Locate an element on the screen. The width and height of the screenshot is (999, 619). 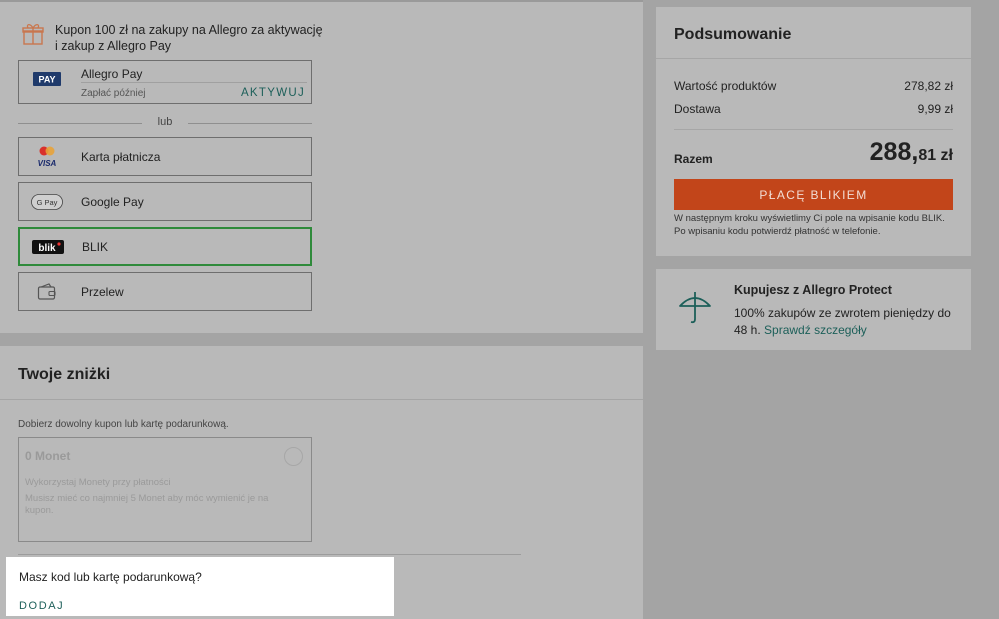
delivery-label: Dostawa is located at coordinates (697, 109).